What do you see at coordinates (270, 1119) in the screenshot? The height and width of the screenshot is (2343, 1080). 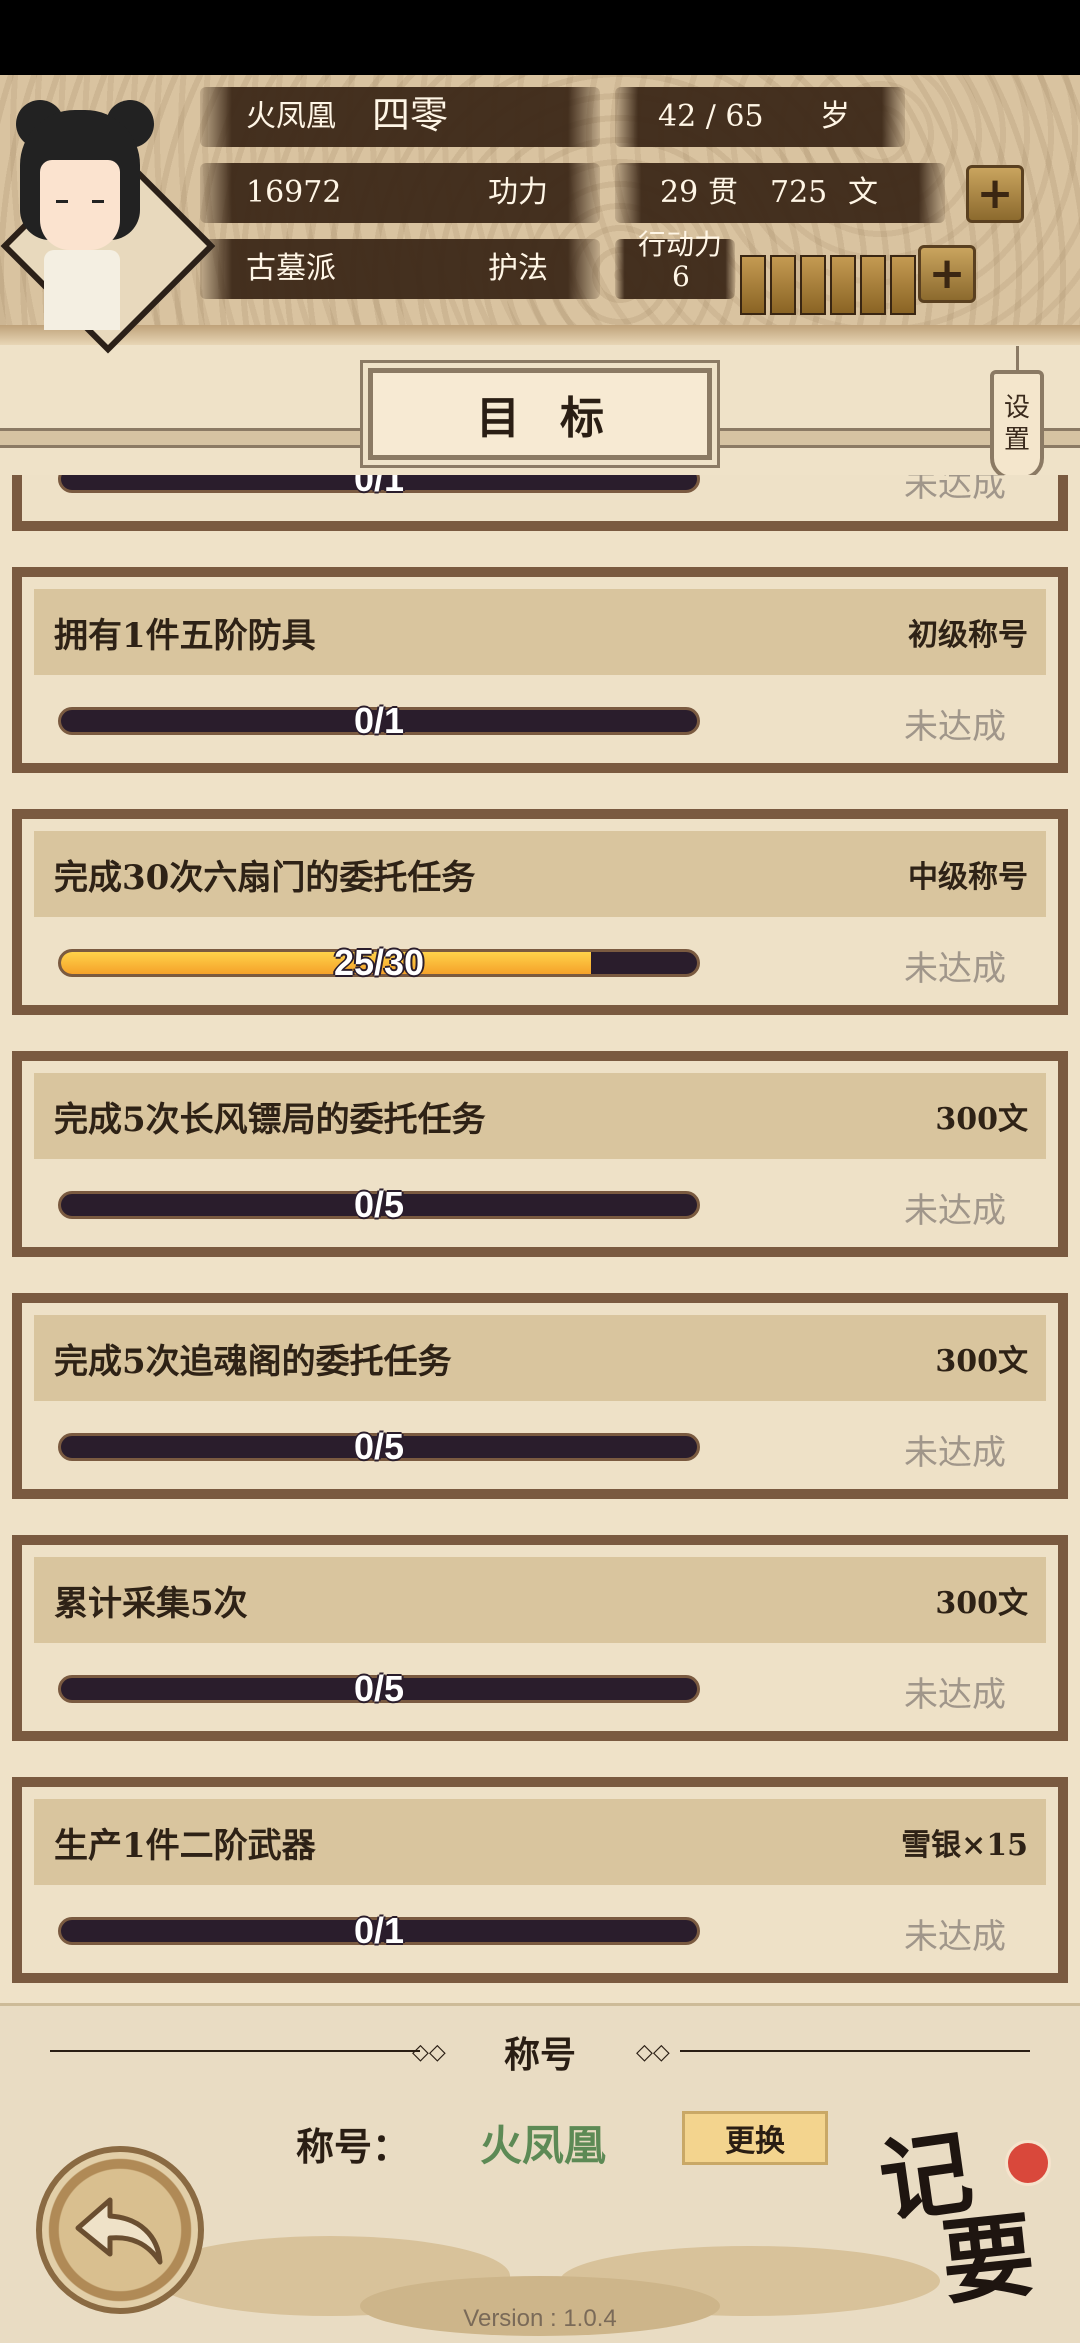 I see `task-name: 完成5次长风镖局的委托任务` at bounding box center [270, 1119].